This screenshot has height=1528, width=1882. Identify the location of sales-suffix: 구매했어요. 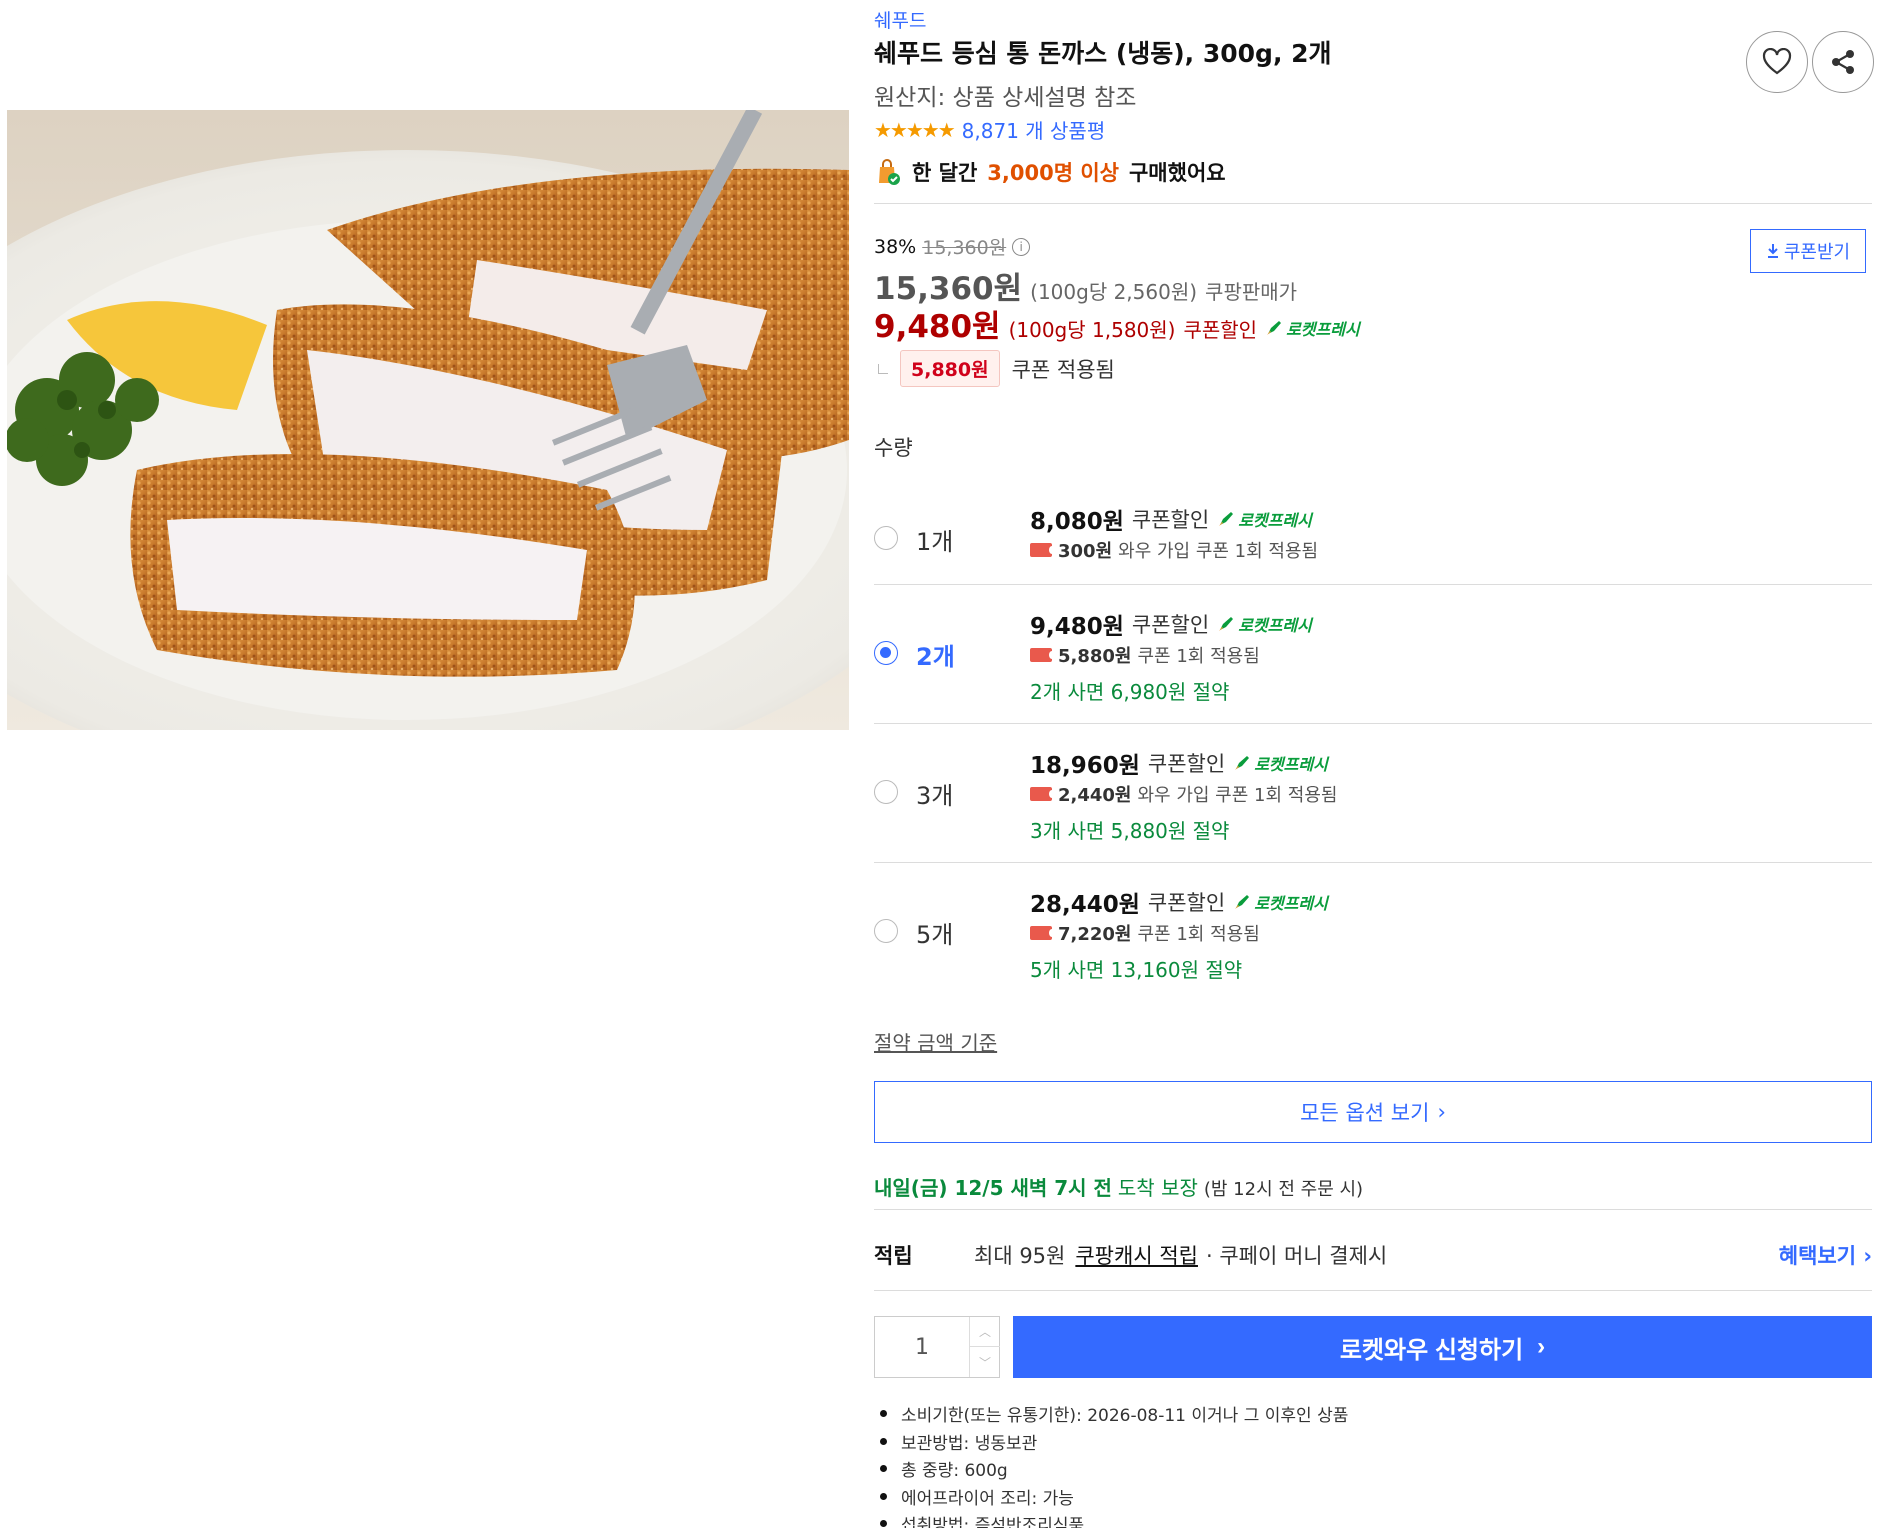
(1177, 173).